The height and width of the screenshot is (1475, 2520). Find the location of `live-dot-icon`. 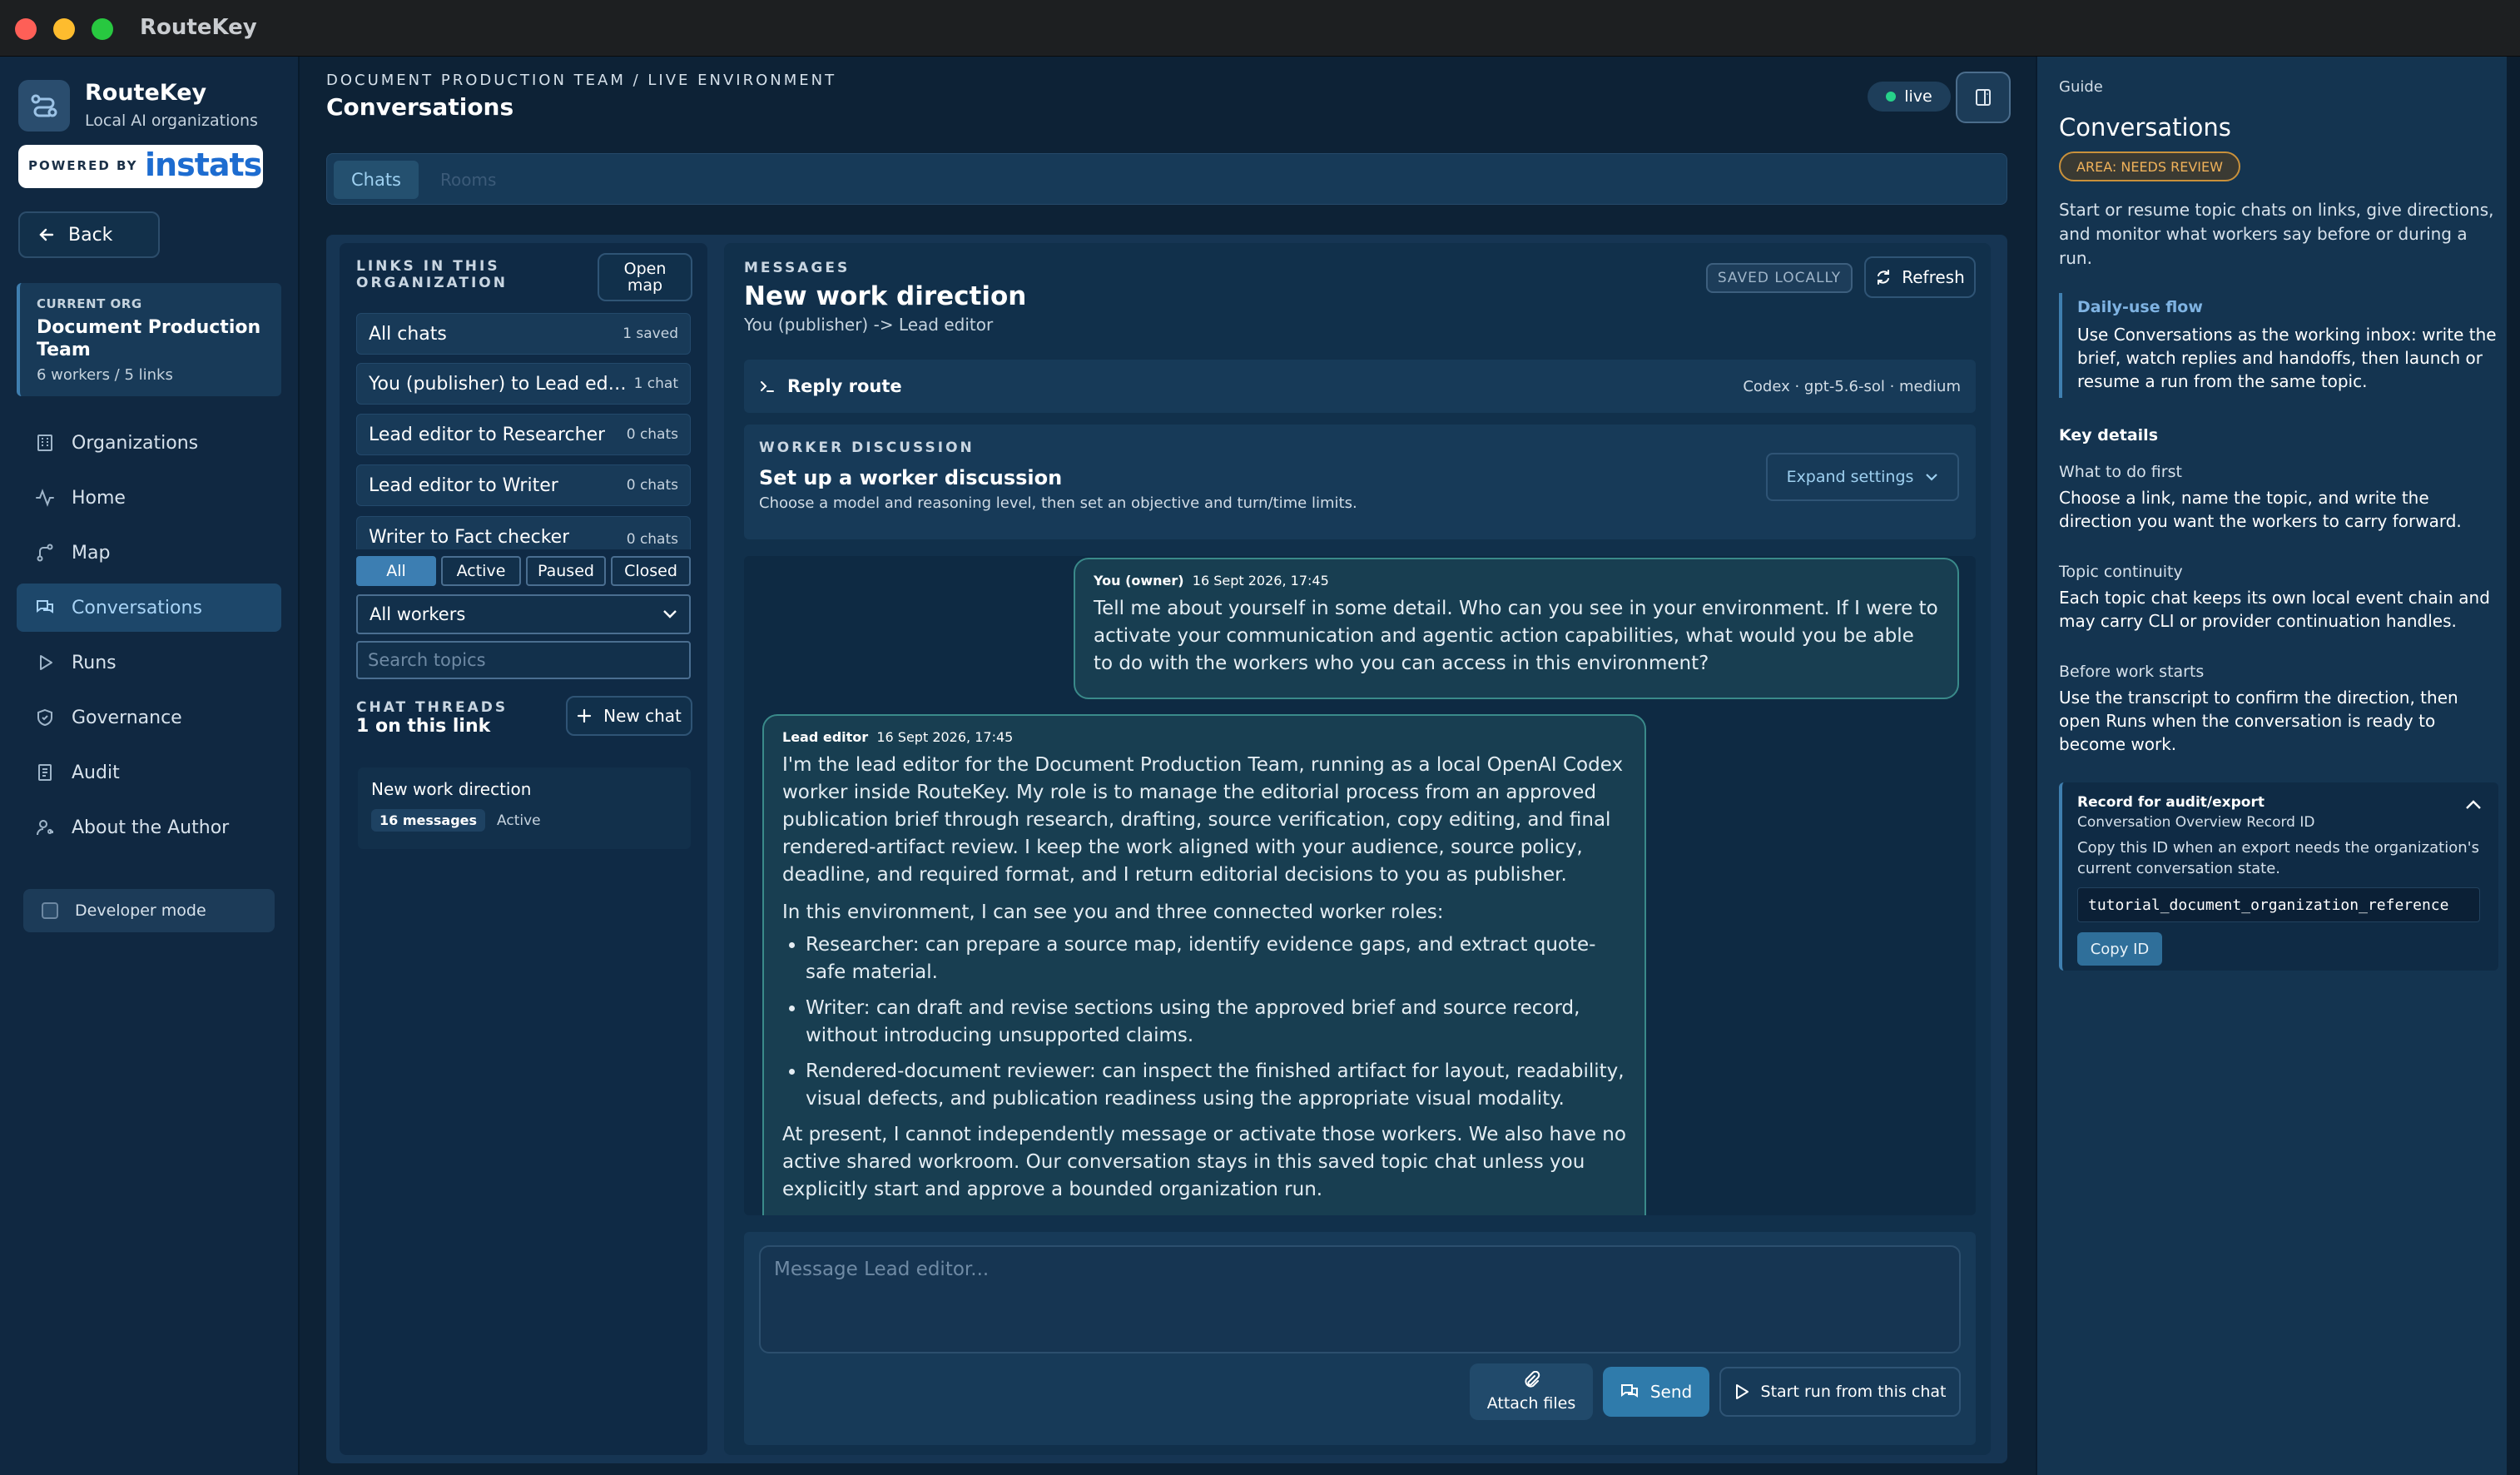

live-dot-icon is located at coordinates (1891, 97).